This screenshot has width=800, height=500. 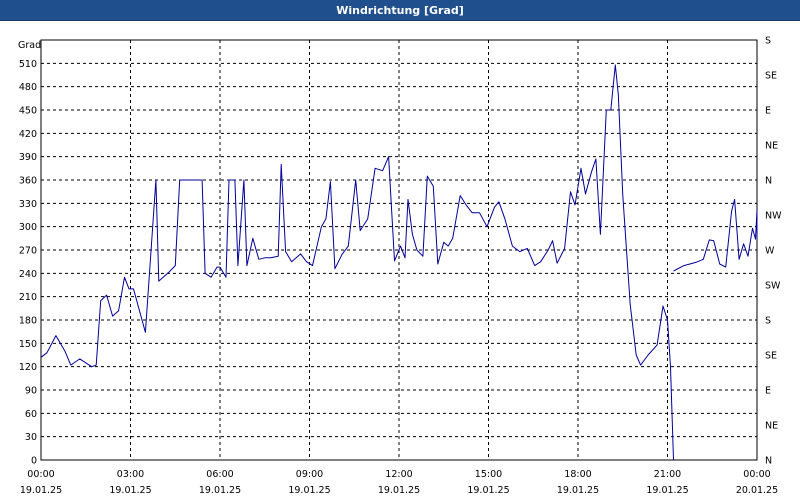 I want to click on y-tick-label: 180, so click(x=28, y=321).